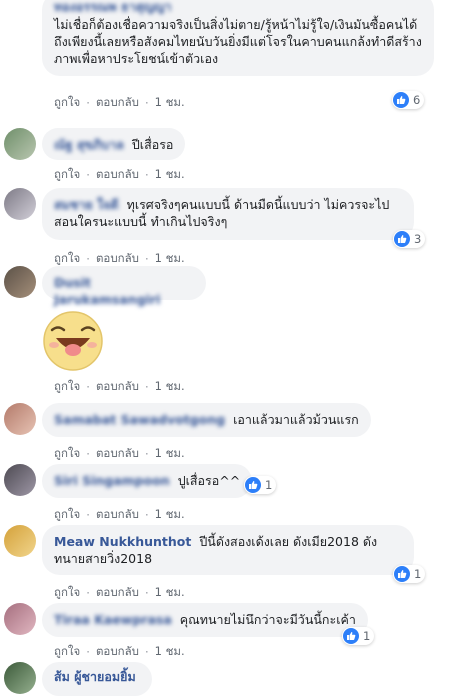  I want to click on reaction-count: 6, so click(408, 100).